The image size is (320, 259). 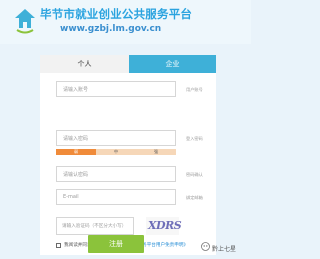 What do you see at coordinates (205, 246) in the screenshot?
I see `wechat-icon` at bounding box center [205, 246].